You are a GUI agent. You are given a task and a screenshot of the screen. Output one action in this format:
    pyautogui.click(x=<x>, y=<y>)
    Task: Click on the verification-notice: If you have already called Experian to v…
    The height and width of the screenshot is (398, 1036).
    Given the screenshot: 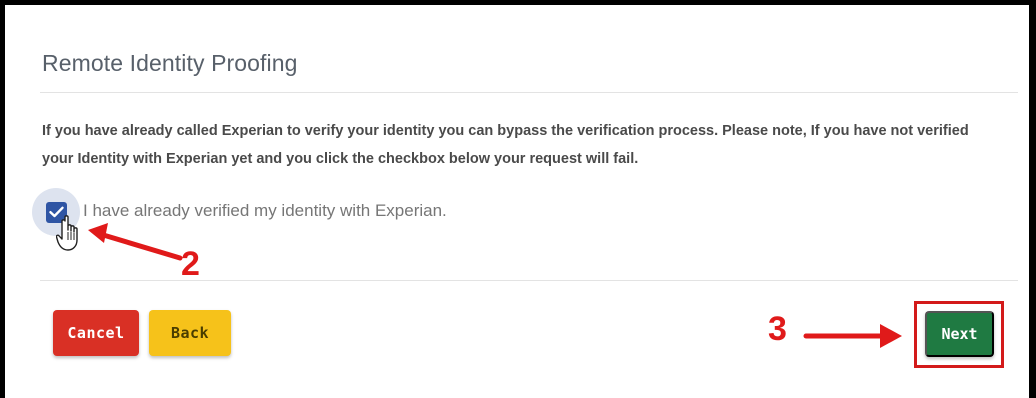 What is the action you would take?
    pyautogui.click(x=505, y=145)
    